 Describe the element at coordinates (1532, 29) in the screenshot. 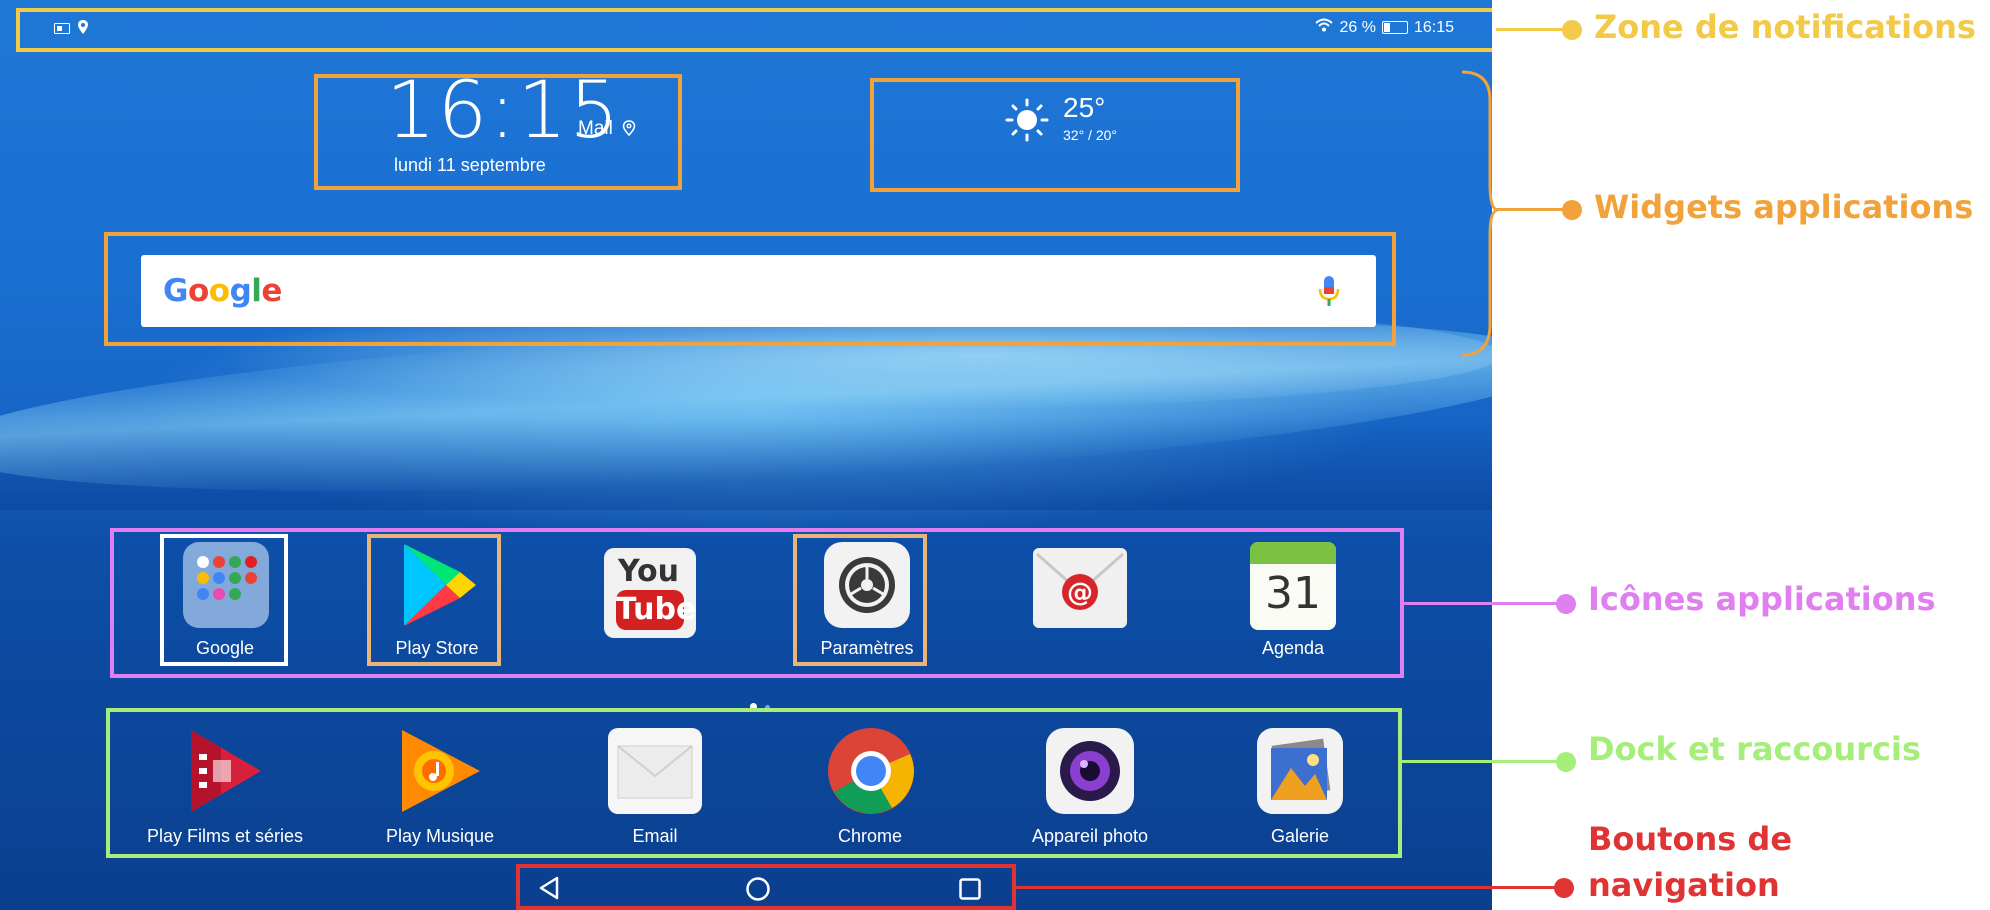

I see `notifications-connector` at that location.